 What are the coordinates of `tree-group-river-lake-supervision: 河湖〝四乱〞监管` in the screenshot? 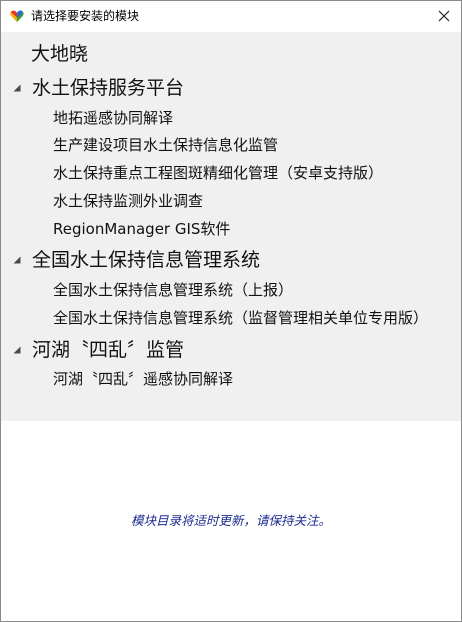 It's located at (97, 350).